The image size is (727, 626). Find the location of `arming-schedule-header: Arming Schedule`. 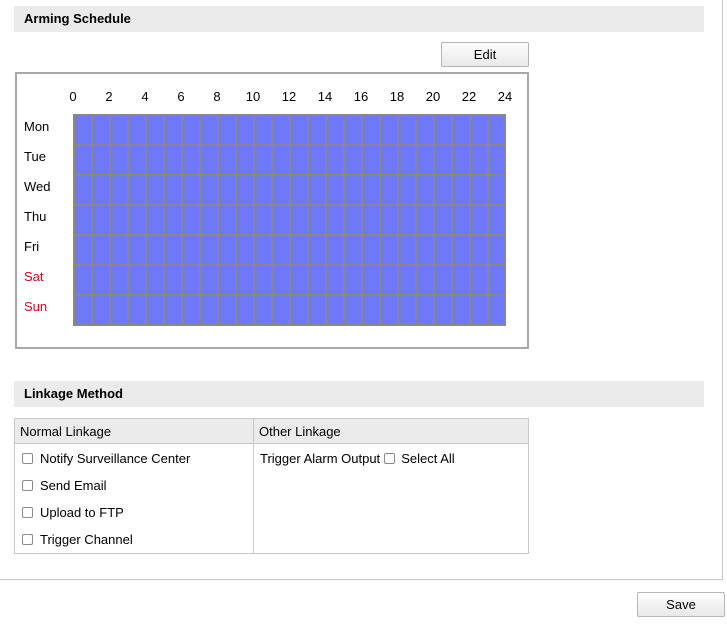

arming-schedule-header: Arming Schedule is located at coordinates (359, 19).